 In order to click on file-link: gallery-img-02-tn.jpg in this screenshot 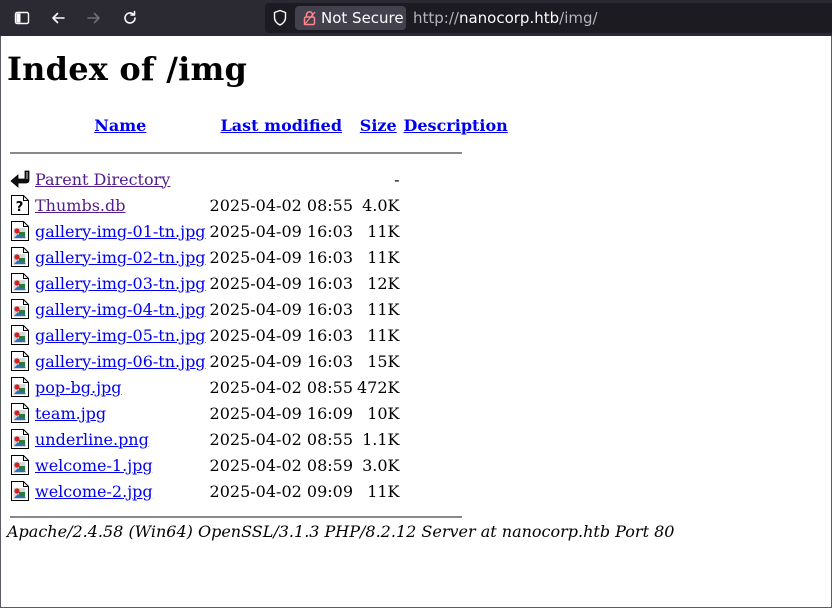, I will do `click(120, 257)`.